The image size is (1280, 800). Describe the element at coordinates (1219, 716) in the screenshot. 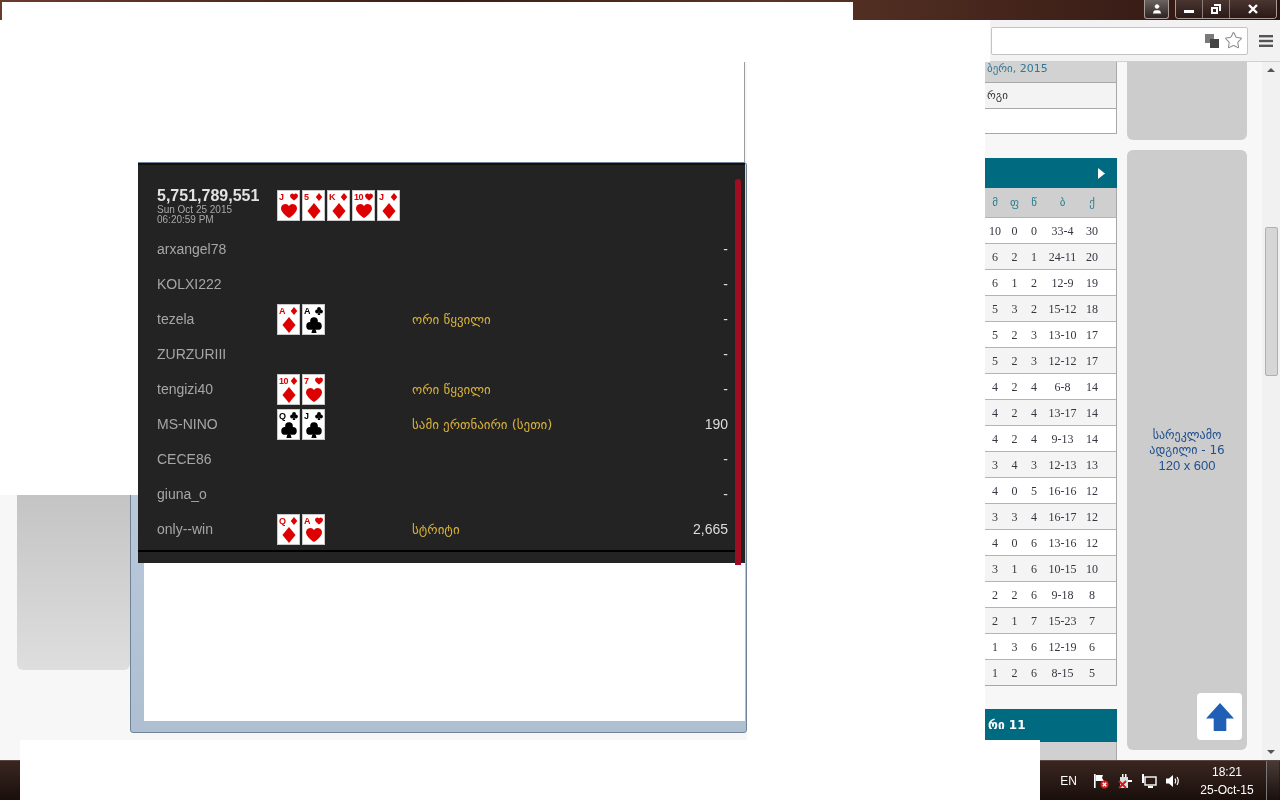

I see `scroll-top-button` at that location.